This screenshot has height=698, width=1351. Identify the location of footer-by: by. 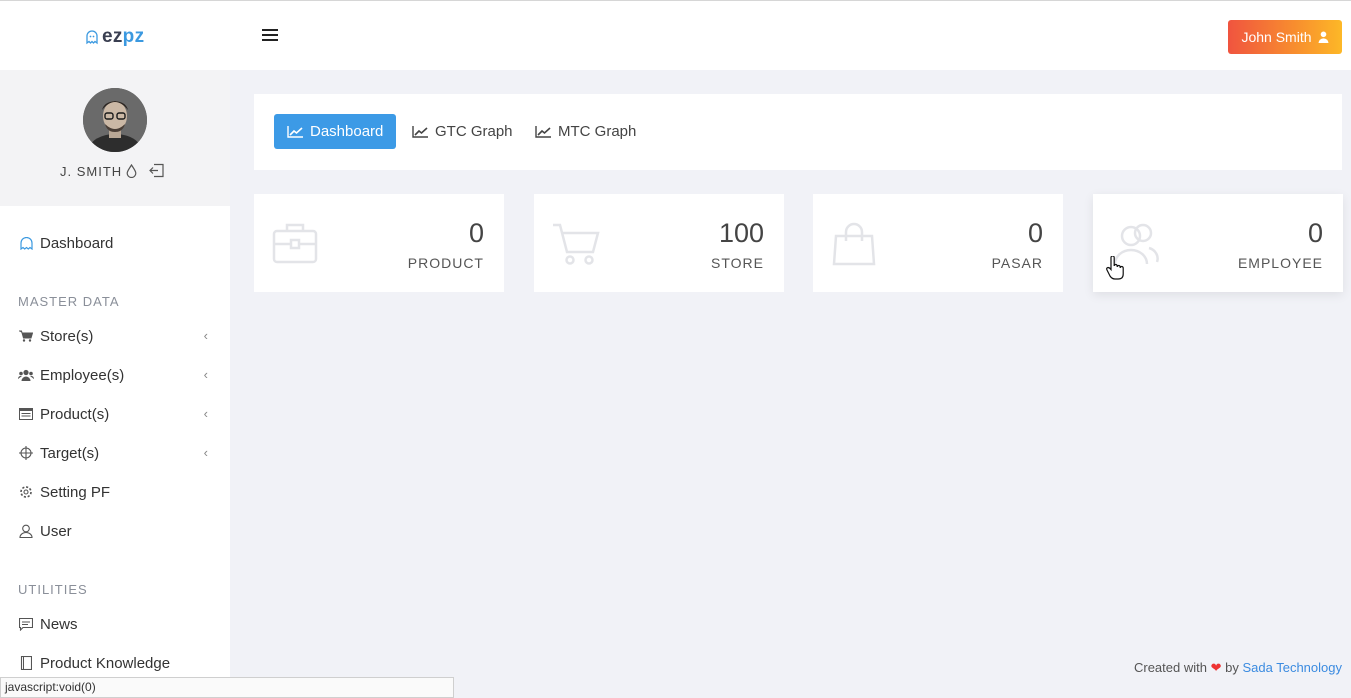
(1232, 667).